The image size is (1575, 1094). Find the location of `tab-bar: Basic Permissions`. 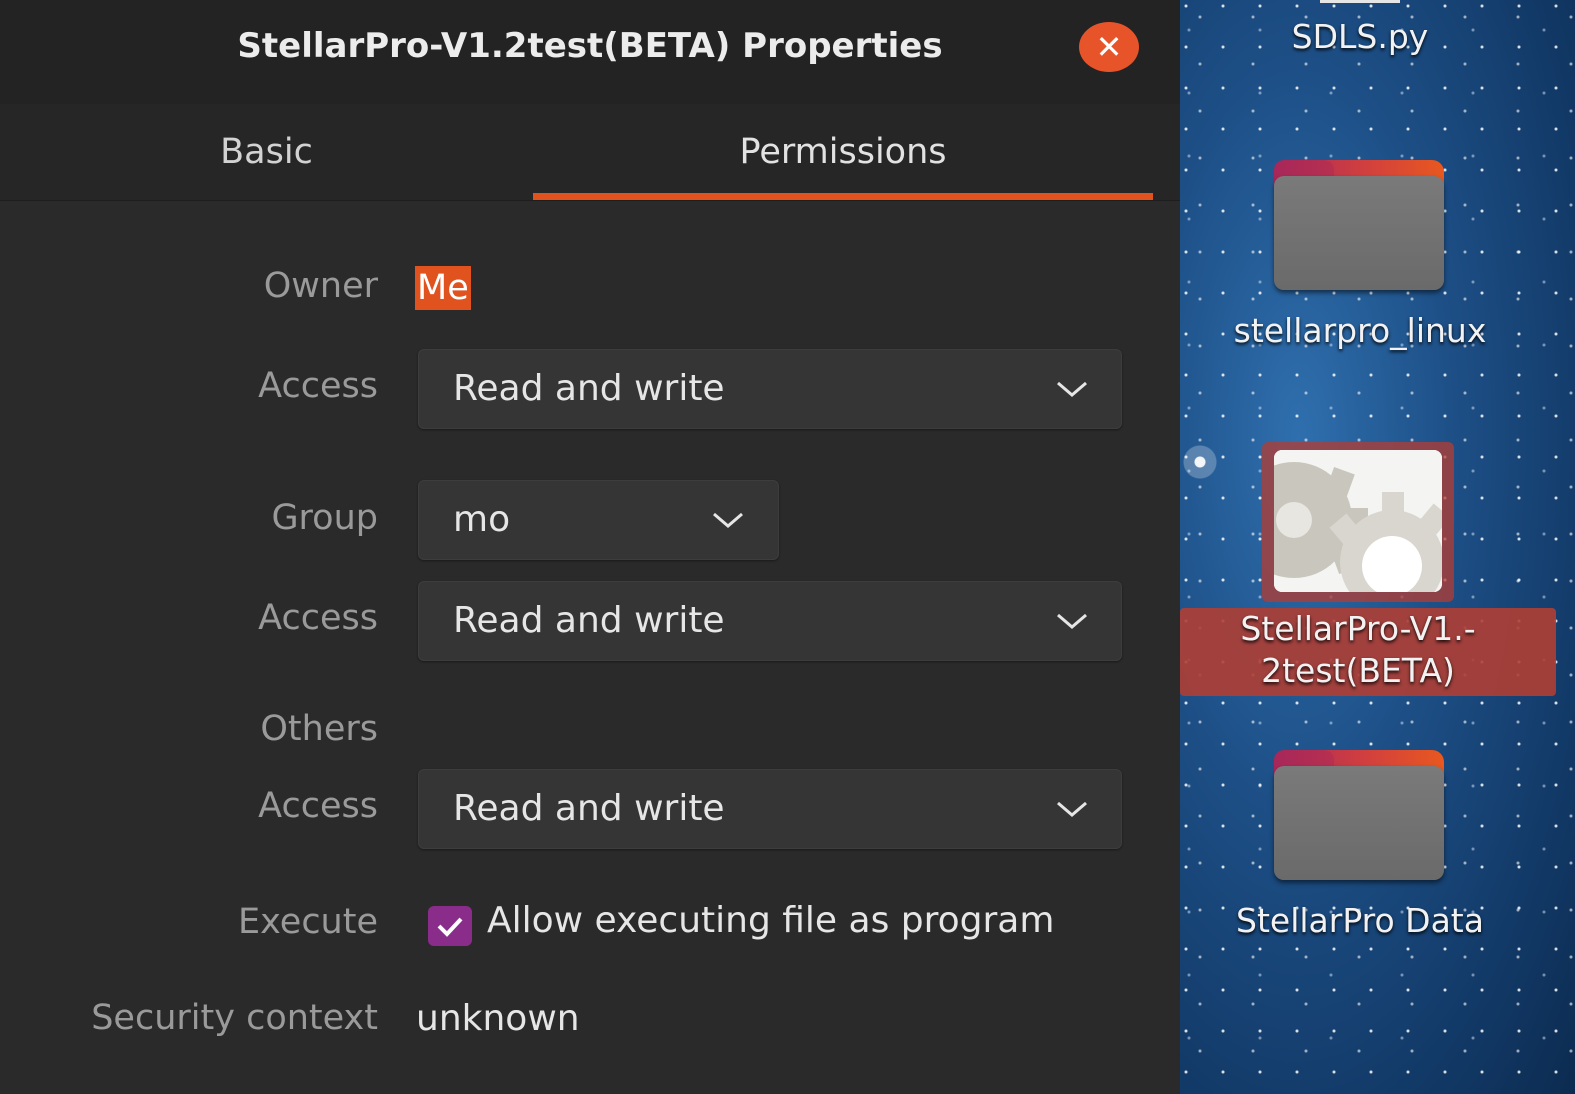

tab-bar: Basic Permissions is located at coordinates (590, 152).